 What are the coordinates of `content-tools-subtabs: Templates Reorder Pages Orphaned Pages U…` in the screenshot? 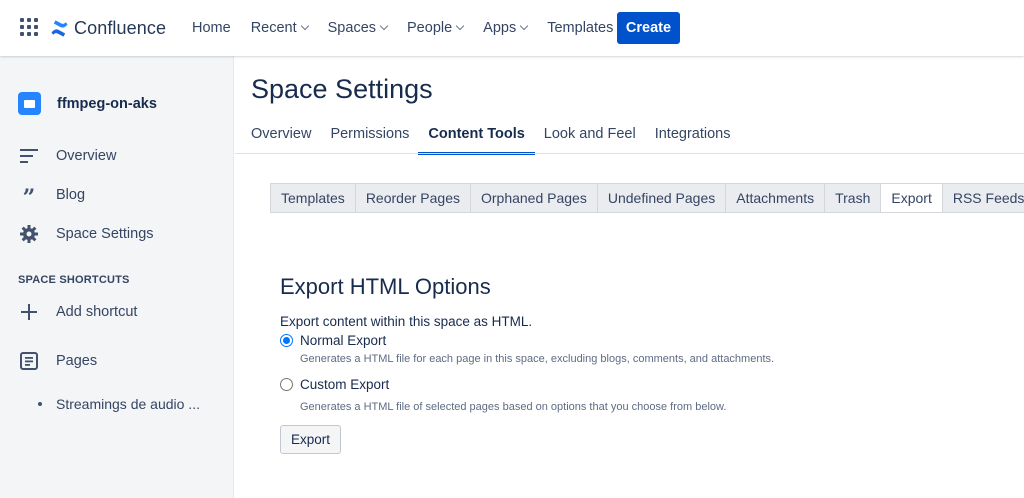 It's located at (647, 198).